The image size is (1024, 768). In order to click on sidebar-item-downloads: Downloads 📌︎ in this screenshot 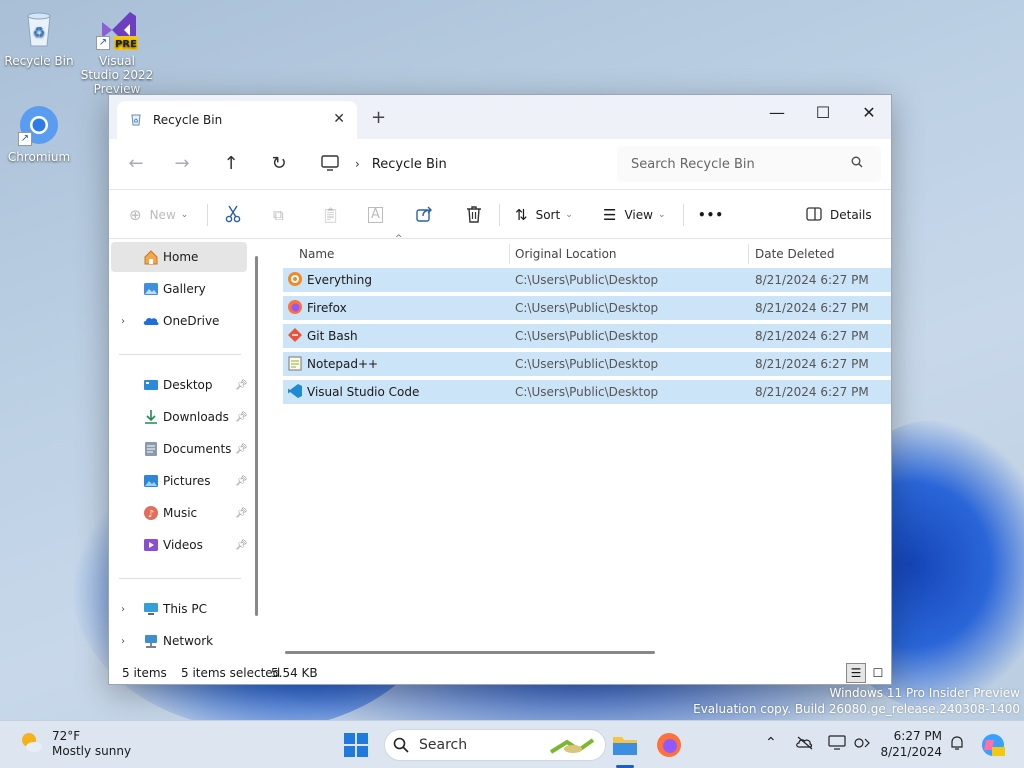, I will do `click(179, 417)`.